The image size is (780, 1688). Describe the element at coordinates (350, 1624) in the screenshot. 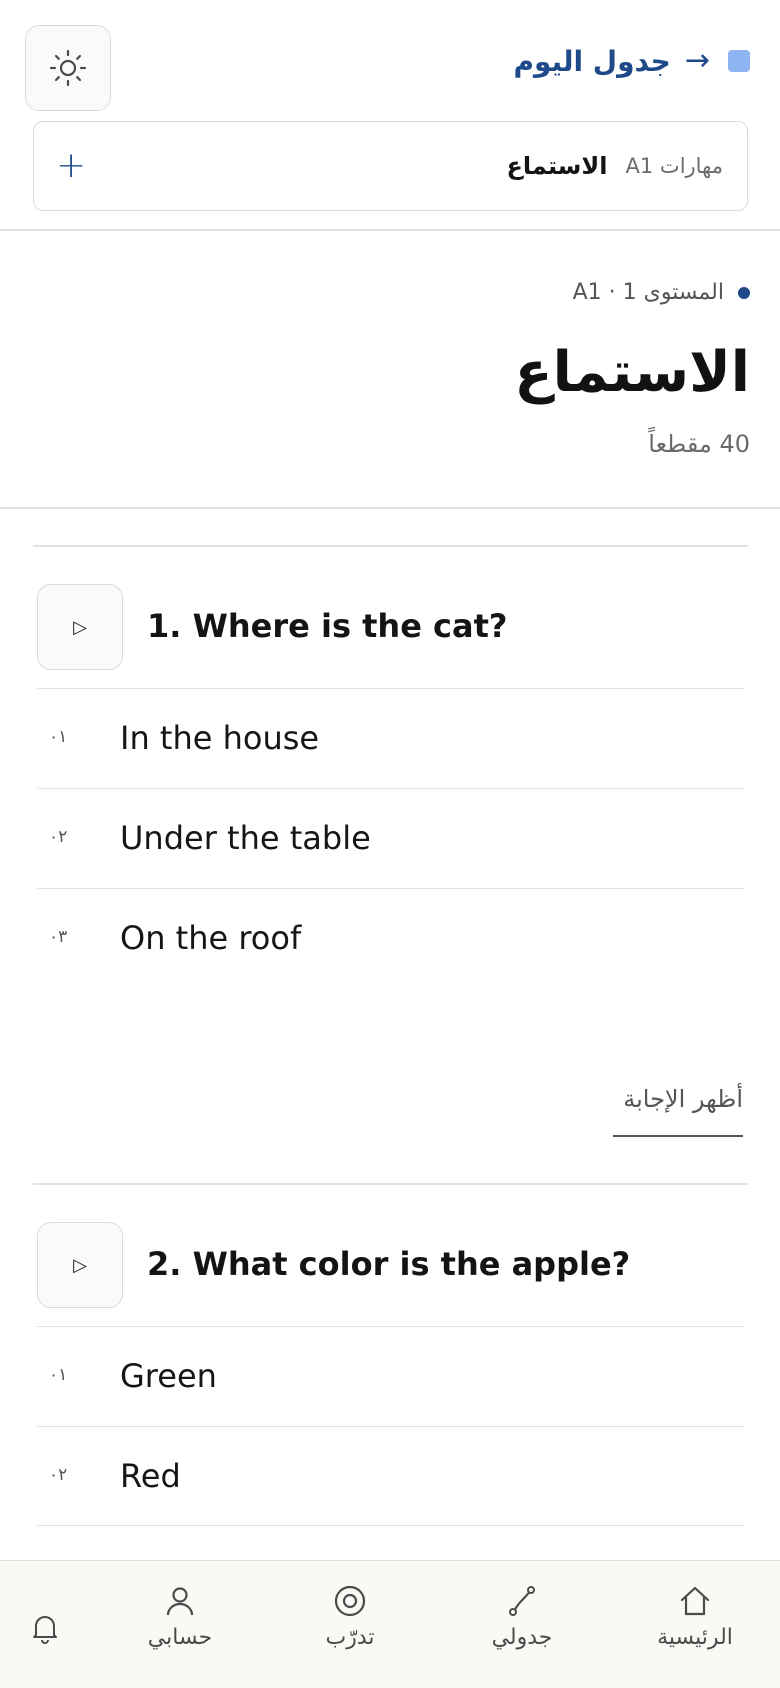

I see `nav-practice: تدرّب` at that location.